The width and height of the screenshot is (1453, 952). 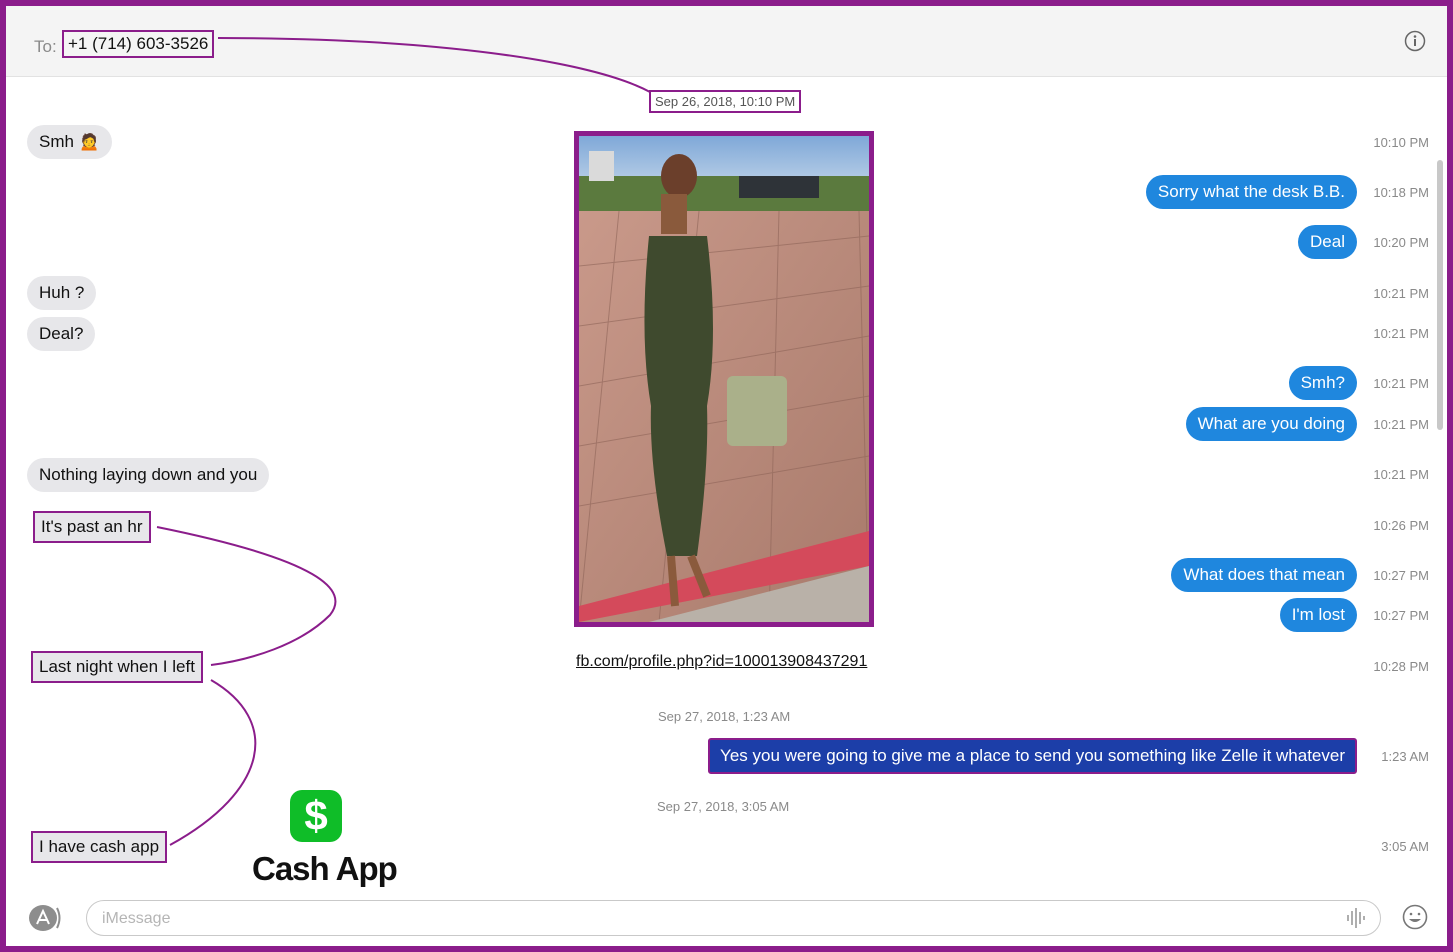 I want to click on date-stamp: Sep 26, 2018, 10:10 PM, so click(x=725, y=101).